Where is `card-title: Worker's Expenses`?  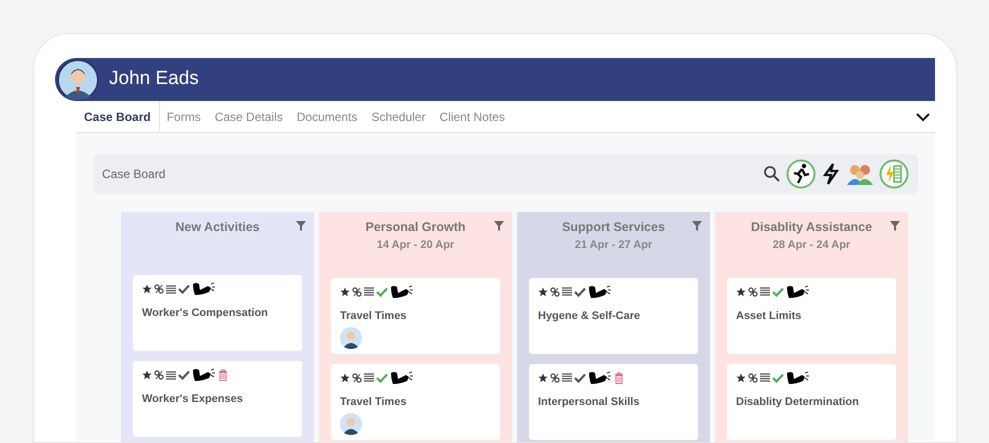
card-title: Worker's Expenses is located at coordinates (193, 399).